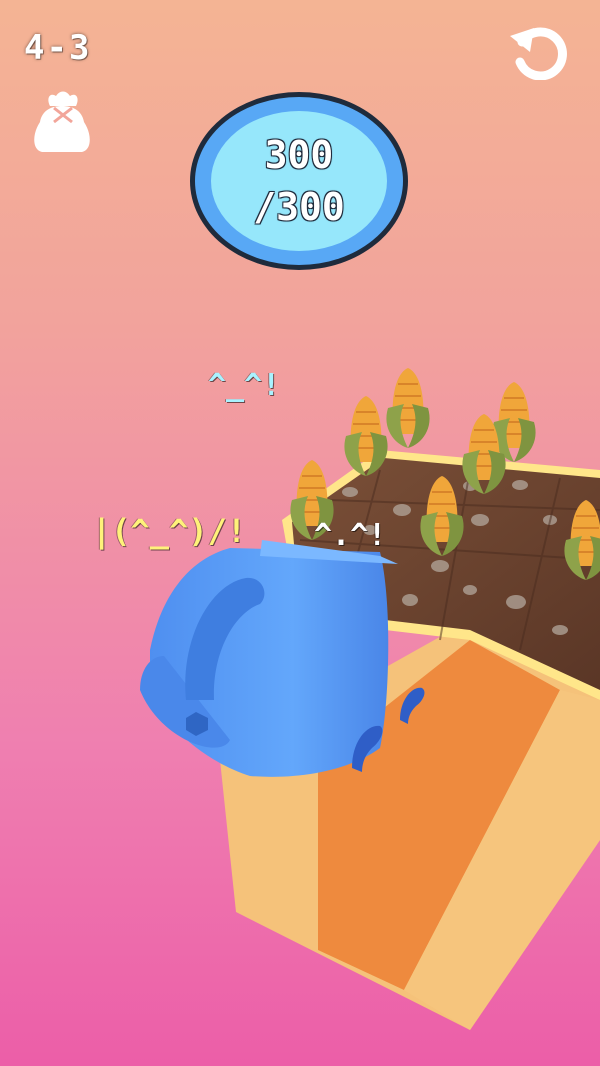 This screenshot has height=1066, width=600. I want to click on emote-text: ^.^!, so click(350, 535).